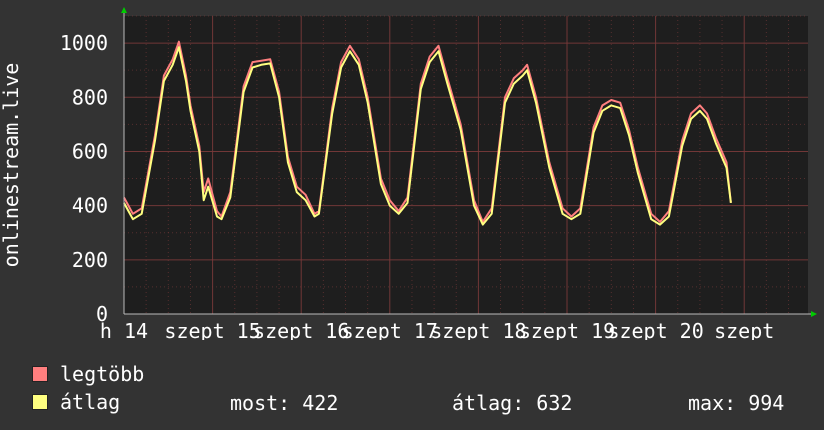  I want to click on legend-swatch-avg, so click(40, 402).